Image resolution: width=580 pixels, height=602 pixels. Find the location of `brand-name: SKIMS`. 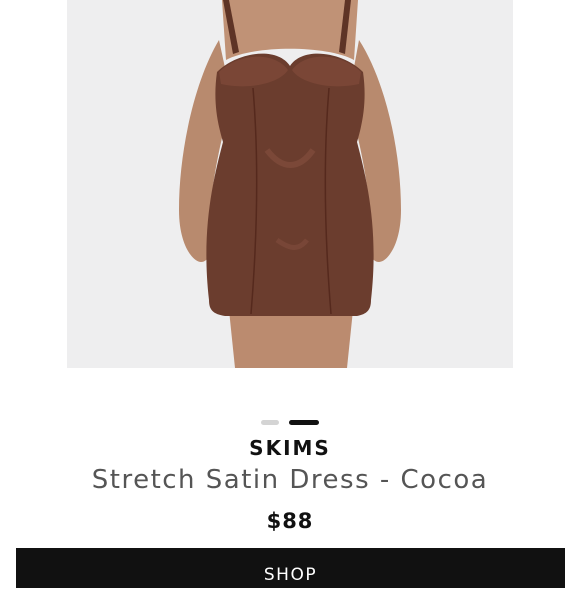

brand-name: SKIMS is located at coordinates (290, 448).